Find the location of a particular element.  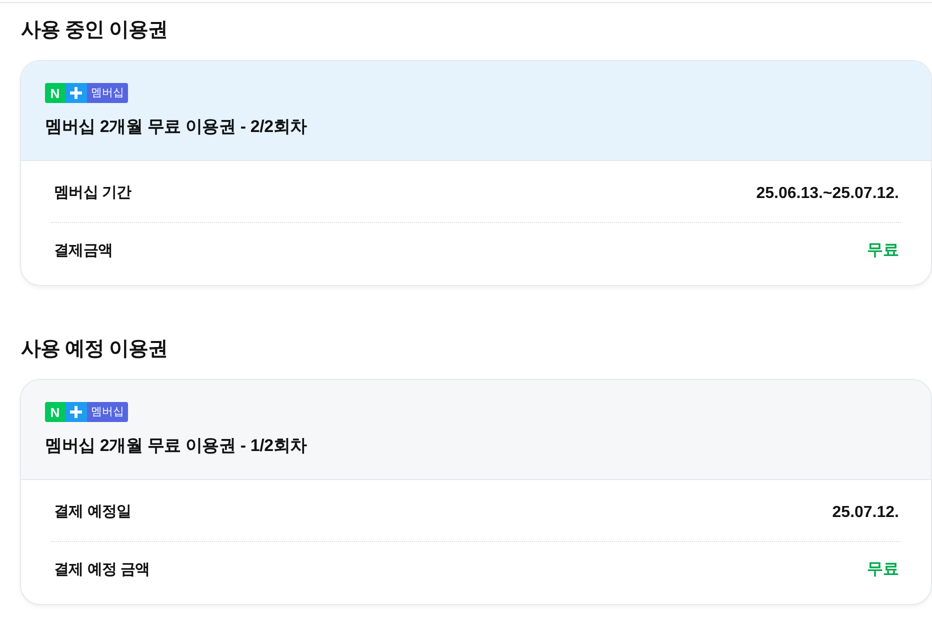

ticket-title: 멤버십 2개월 무료 이용권 - 2/2회차 is located at coordinates (176, 127).